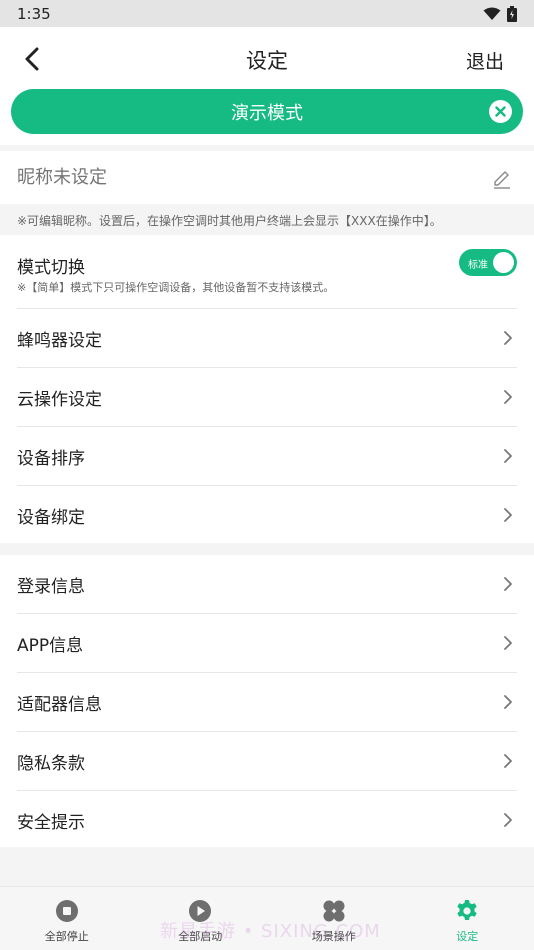 This screenshot has height=950, width=534. I want to click on settings-item-label: 登录信息, so click(51, 586).